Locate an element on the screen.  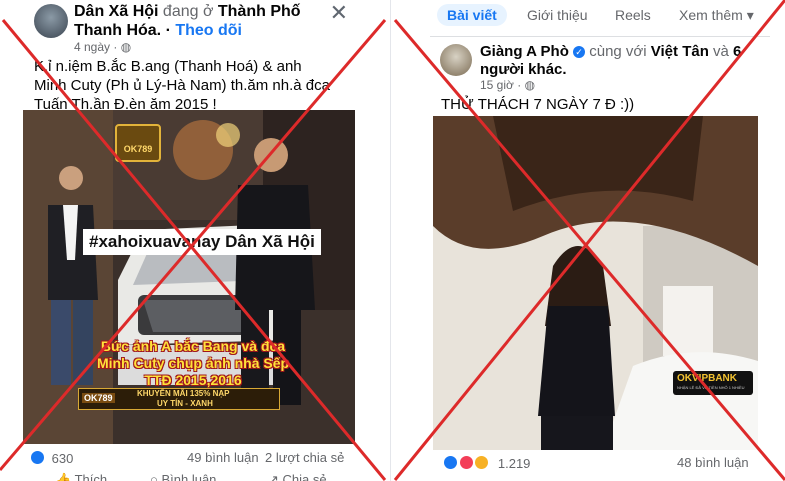
author-name: Giàng A Phò is located at coordinates (524, 51).